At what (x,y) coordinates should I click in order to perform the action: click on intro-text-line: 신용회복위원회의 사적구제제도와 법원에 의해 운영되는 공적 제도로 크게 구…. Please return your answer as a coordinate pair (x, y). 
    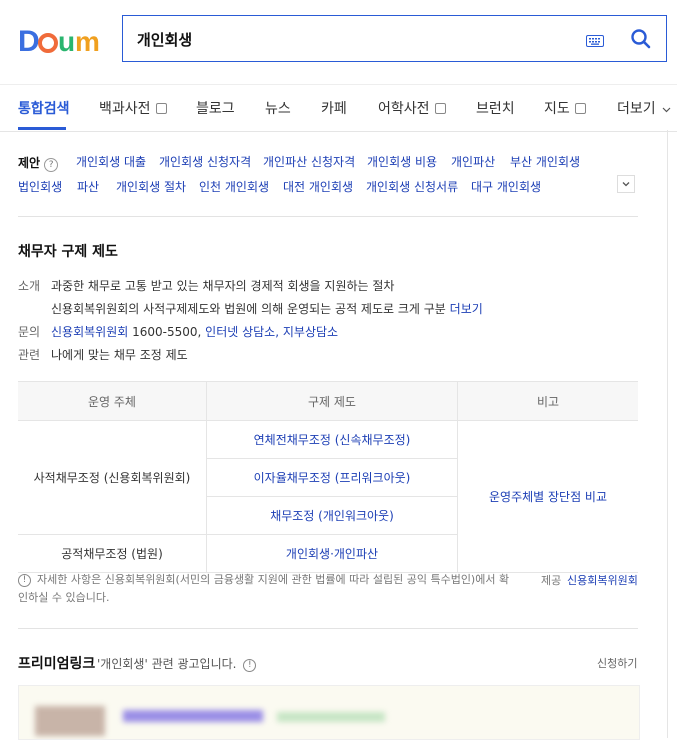
    Looking at the image, I should click on (248, 309).